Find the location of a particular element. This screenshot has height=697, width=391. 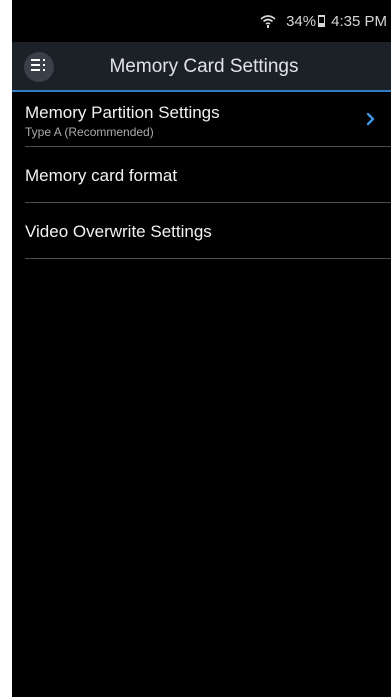

menu-icon is located at coordinates (39, 67).